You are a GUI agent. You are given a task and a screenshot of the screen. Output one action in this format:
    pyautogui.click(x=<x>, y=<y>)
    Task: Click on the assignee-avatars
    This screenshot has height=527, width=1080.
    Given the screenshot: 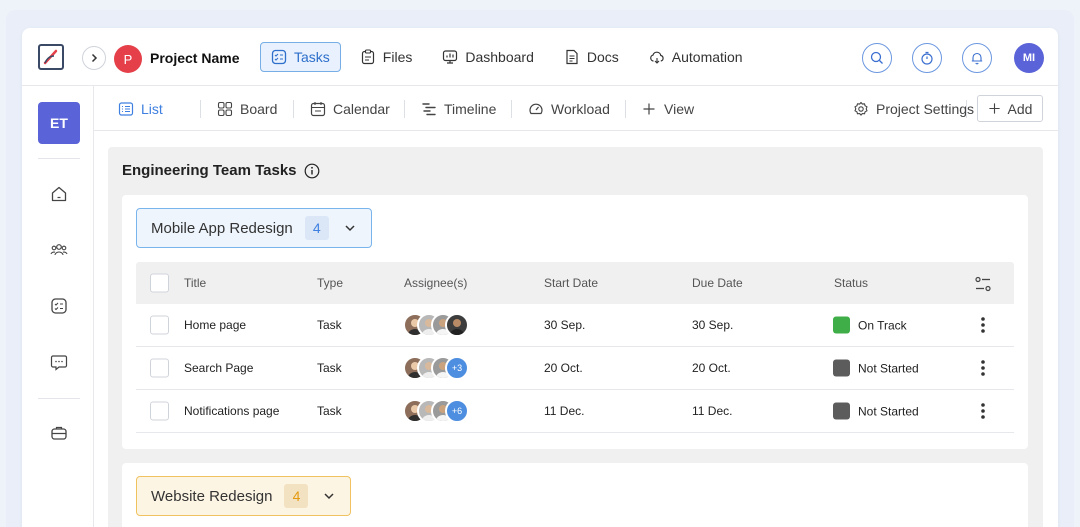 What is the action you would take?
    pyautogui.click(x=436, y=325)
    